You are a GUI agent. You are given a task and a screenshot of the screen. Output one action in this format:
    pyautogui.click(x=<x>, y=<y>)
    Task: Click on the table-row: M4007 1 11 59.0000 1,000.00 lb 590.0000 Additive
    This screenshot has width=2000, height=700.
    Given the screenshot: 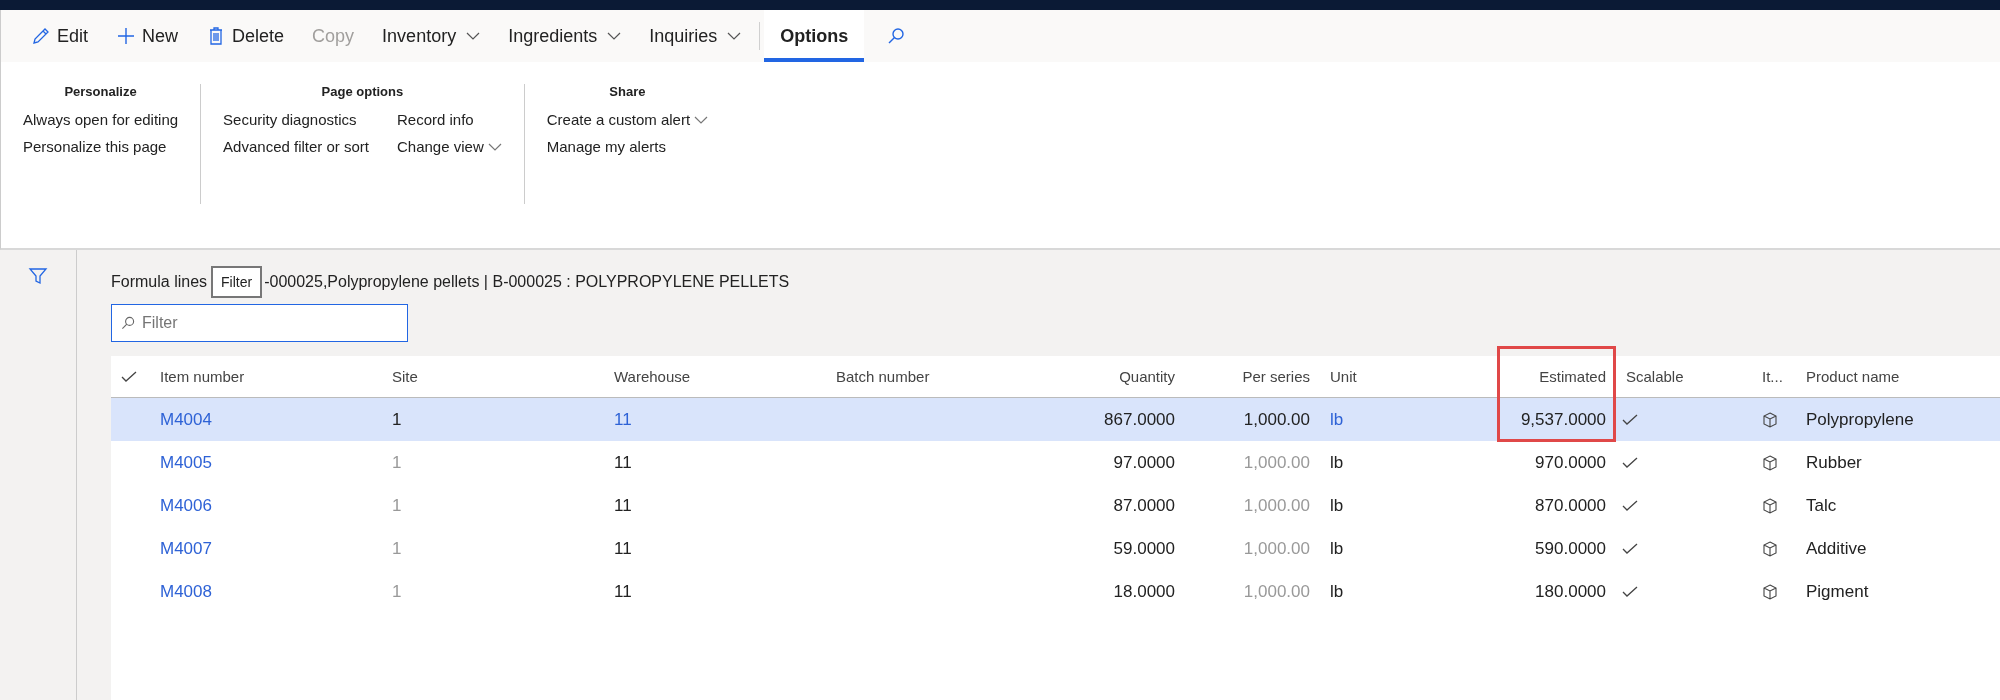 What is the action you would take?
    pyautogui.click(x=1055, y=548)
    